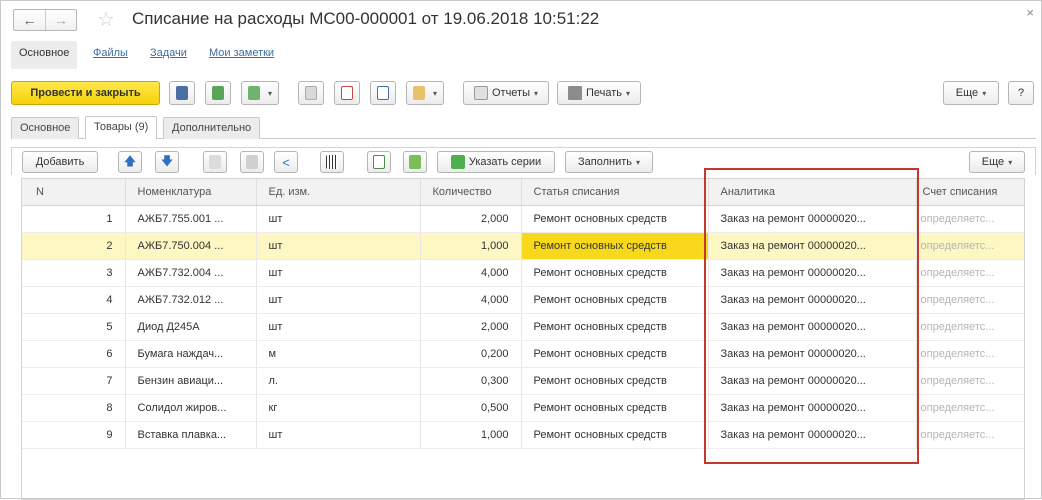  I want to click on cell-qty: 0,300, so click(471, 381).